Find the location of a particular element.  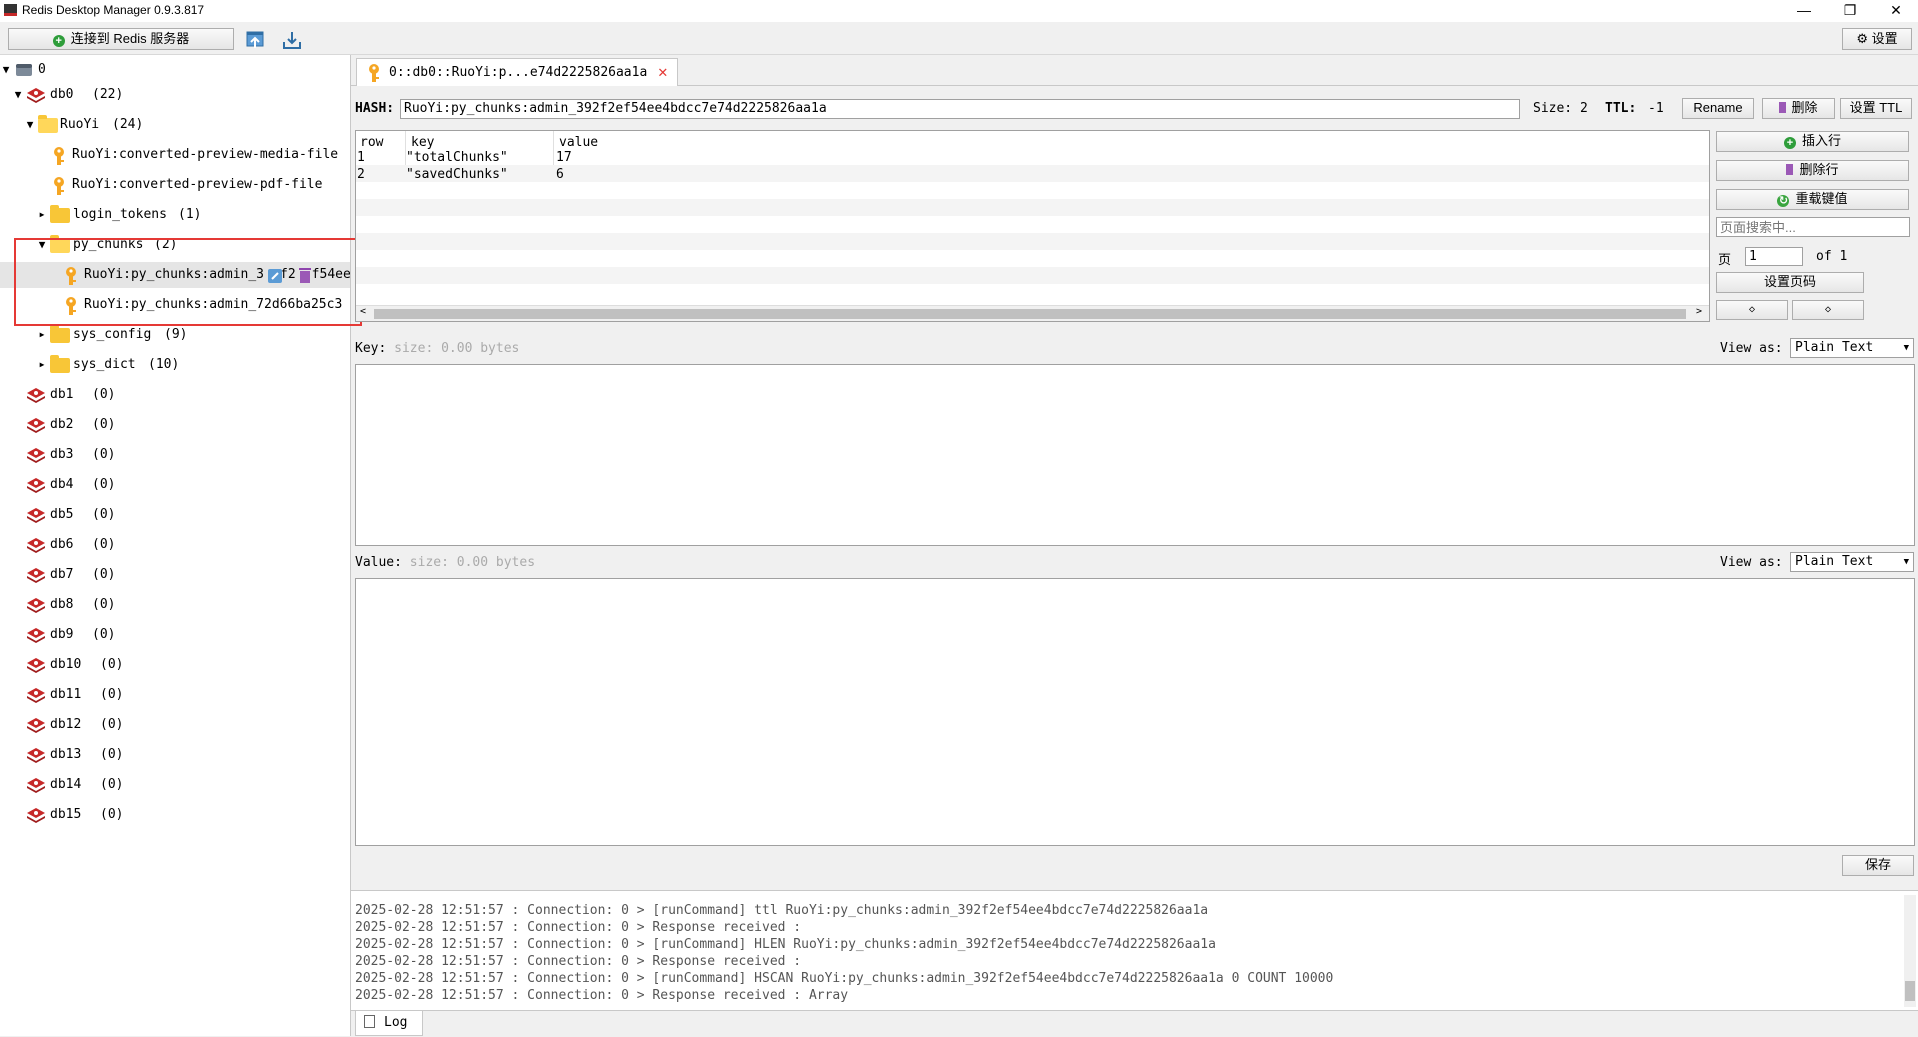

ttl-label: TTL: is located at coordinates (1621, 108).